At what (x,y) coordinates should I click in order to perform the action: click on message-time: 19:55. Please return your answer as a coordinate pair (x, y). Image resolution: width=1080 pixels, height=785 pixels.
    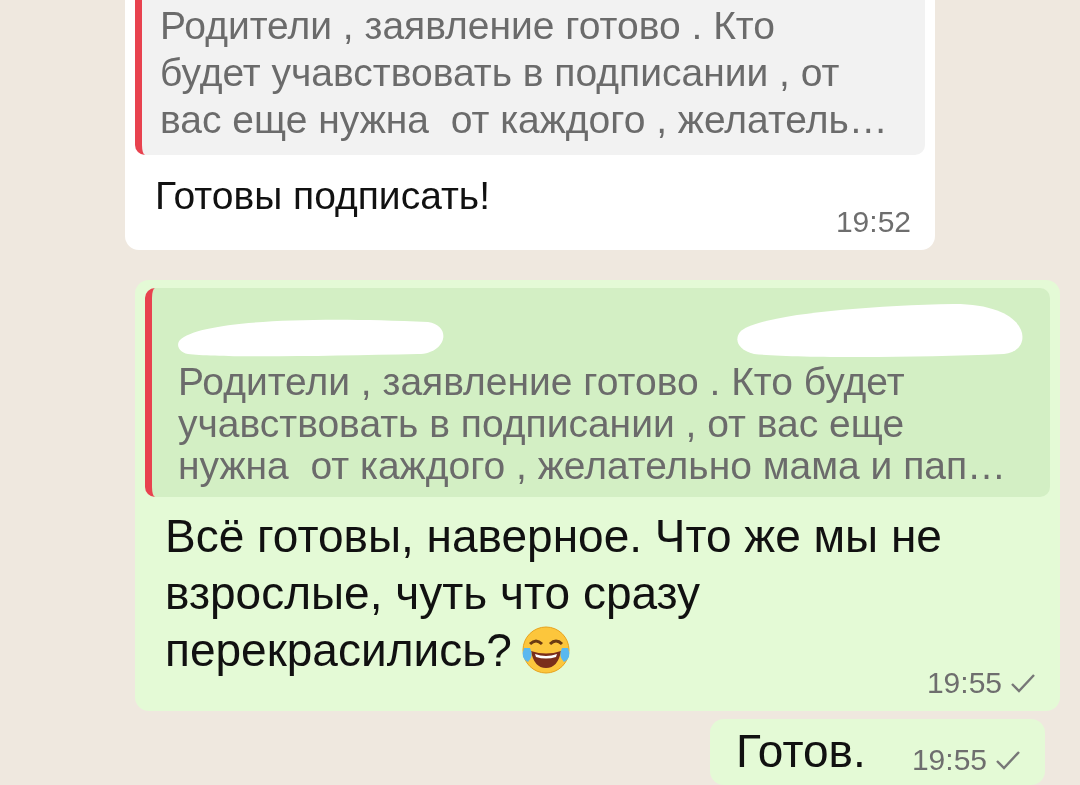
    Looking at the image, I should click on (949, 760).